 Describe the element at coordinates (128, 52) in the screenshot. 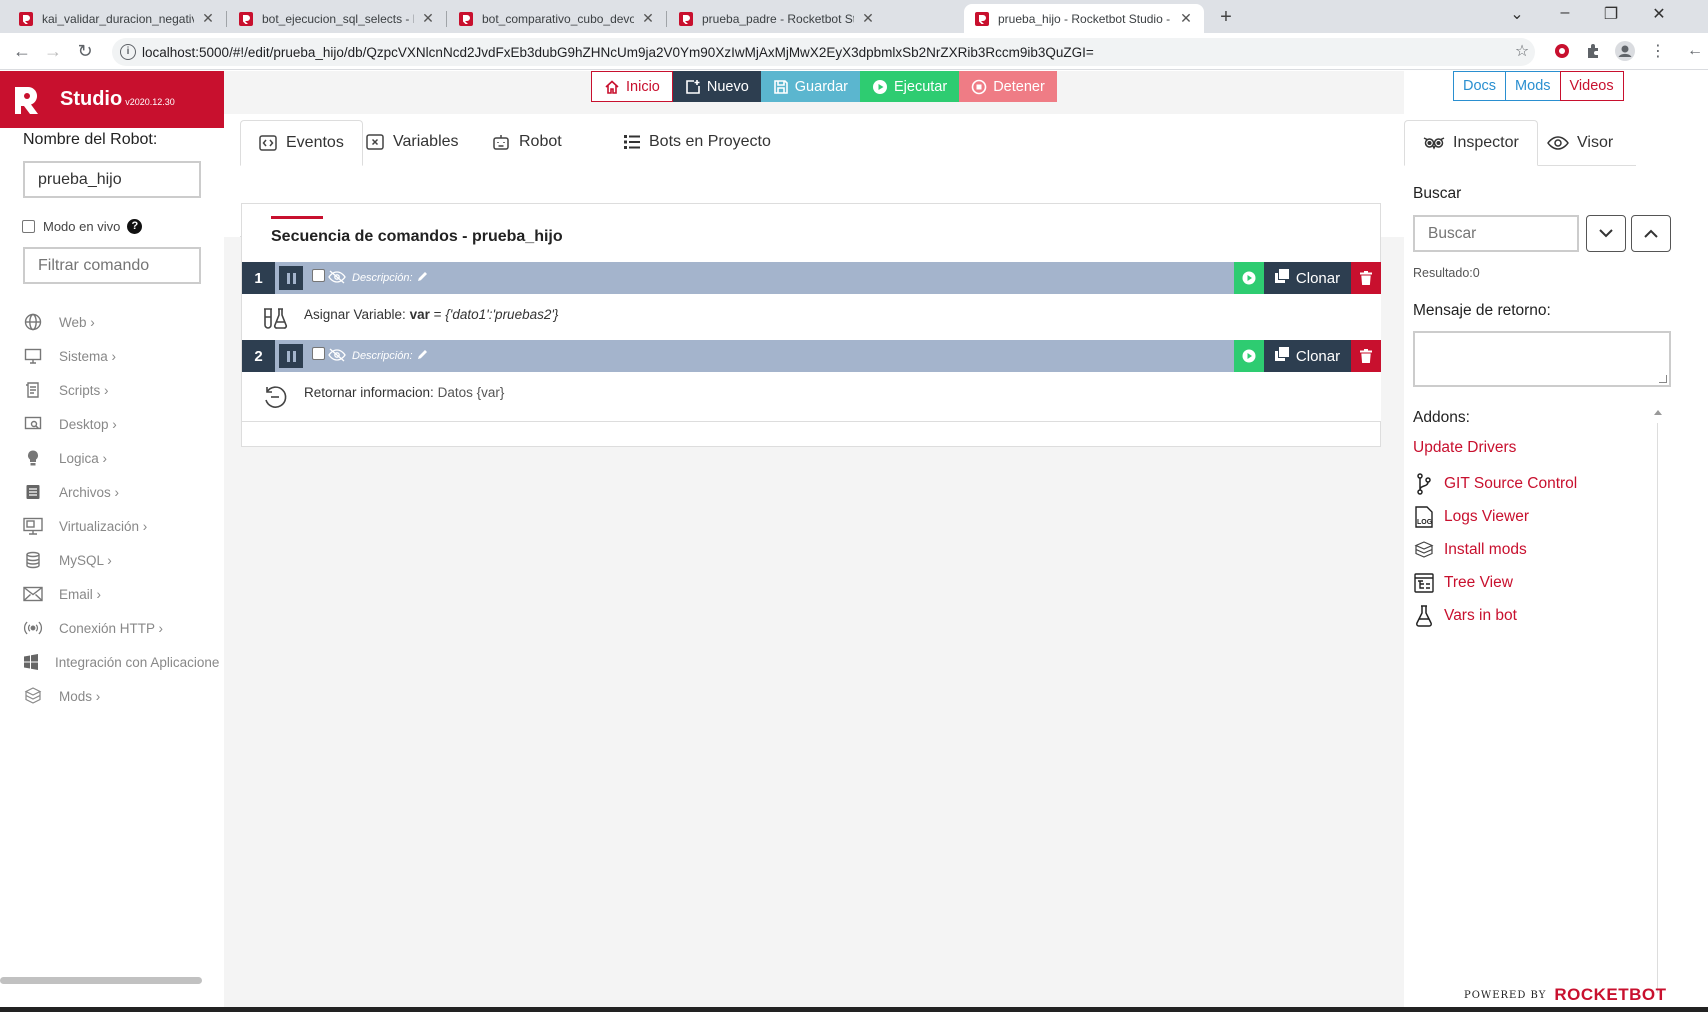

I see `site-info-icon: i` at that location.